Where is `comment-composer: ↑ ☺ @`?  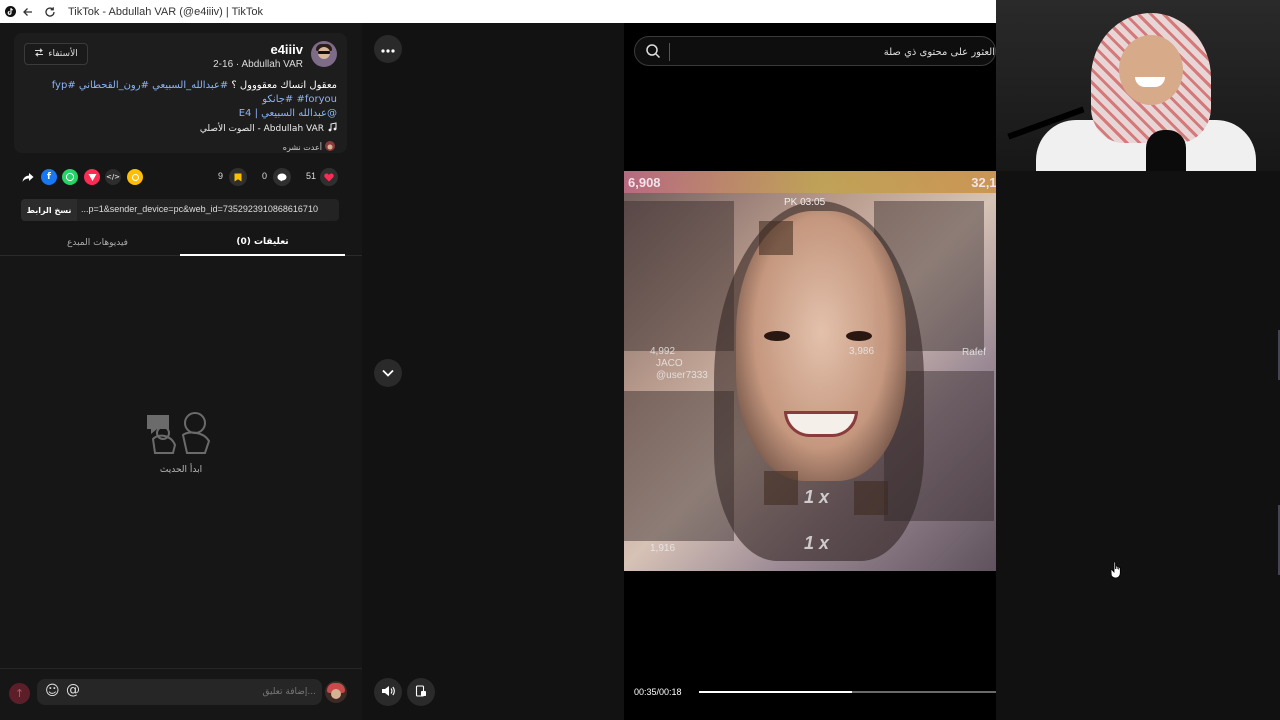
comment-composer: ↑ ☺ @ is located at coordinates (181, 694).